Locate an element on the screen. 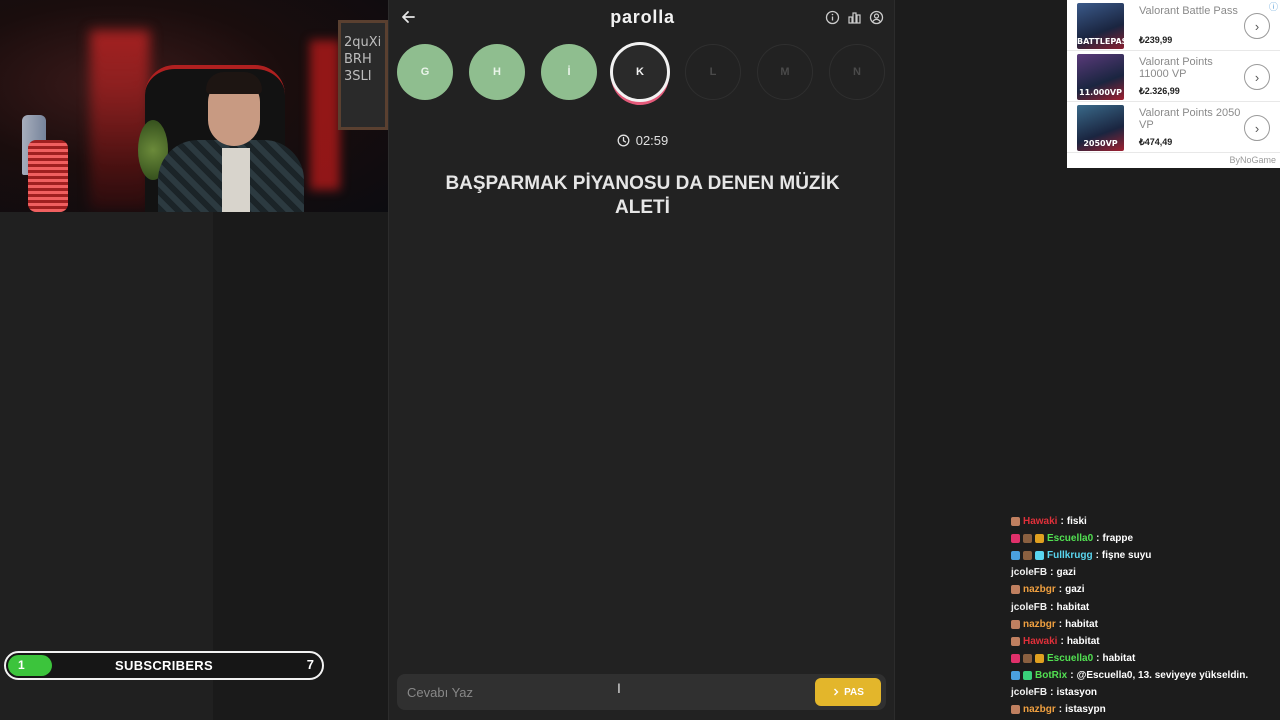 Image resolution: width=1280 pixels, height=720 pixels. ad-thumbnail: 2050VP is located at coordinates (1100, 128).